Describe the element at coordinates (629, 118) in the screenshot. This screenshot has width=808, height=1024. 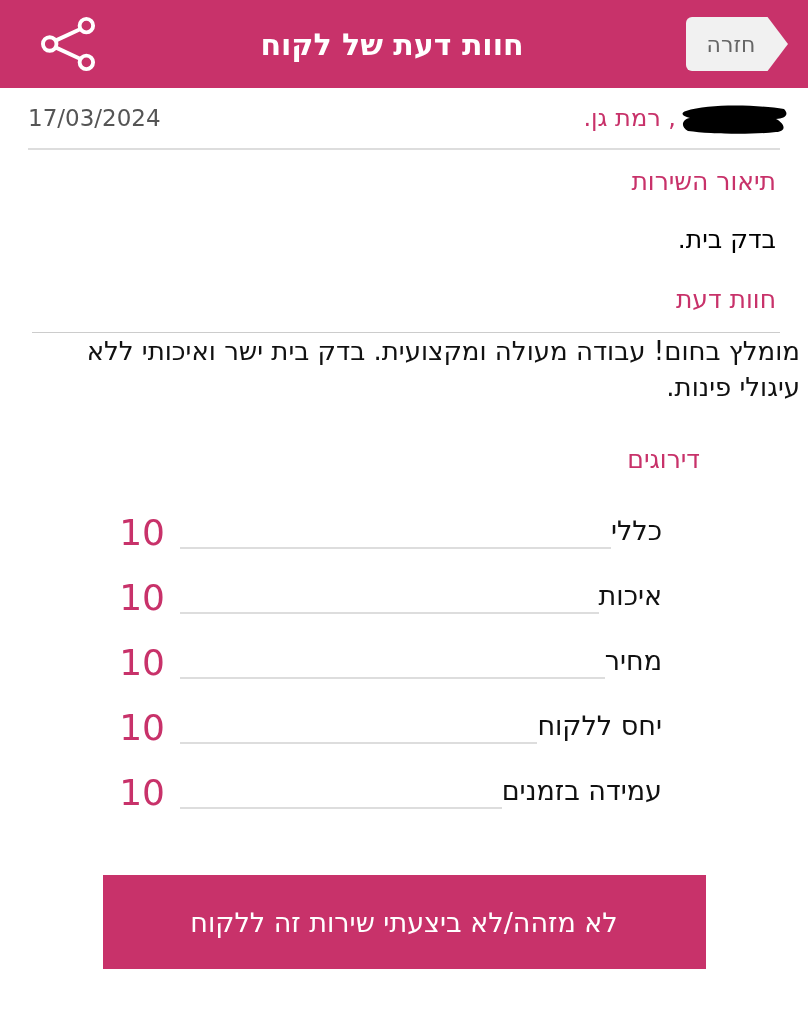
I see `customer-location: , רמת גן.` at that location.